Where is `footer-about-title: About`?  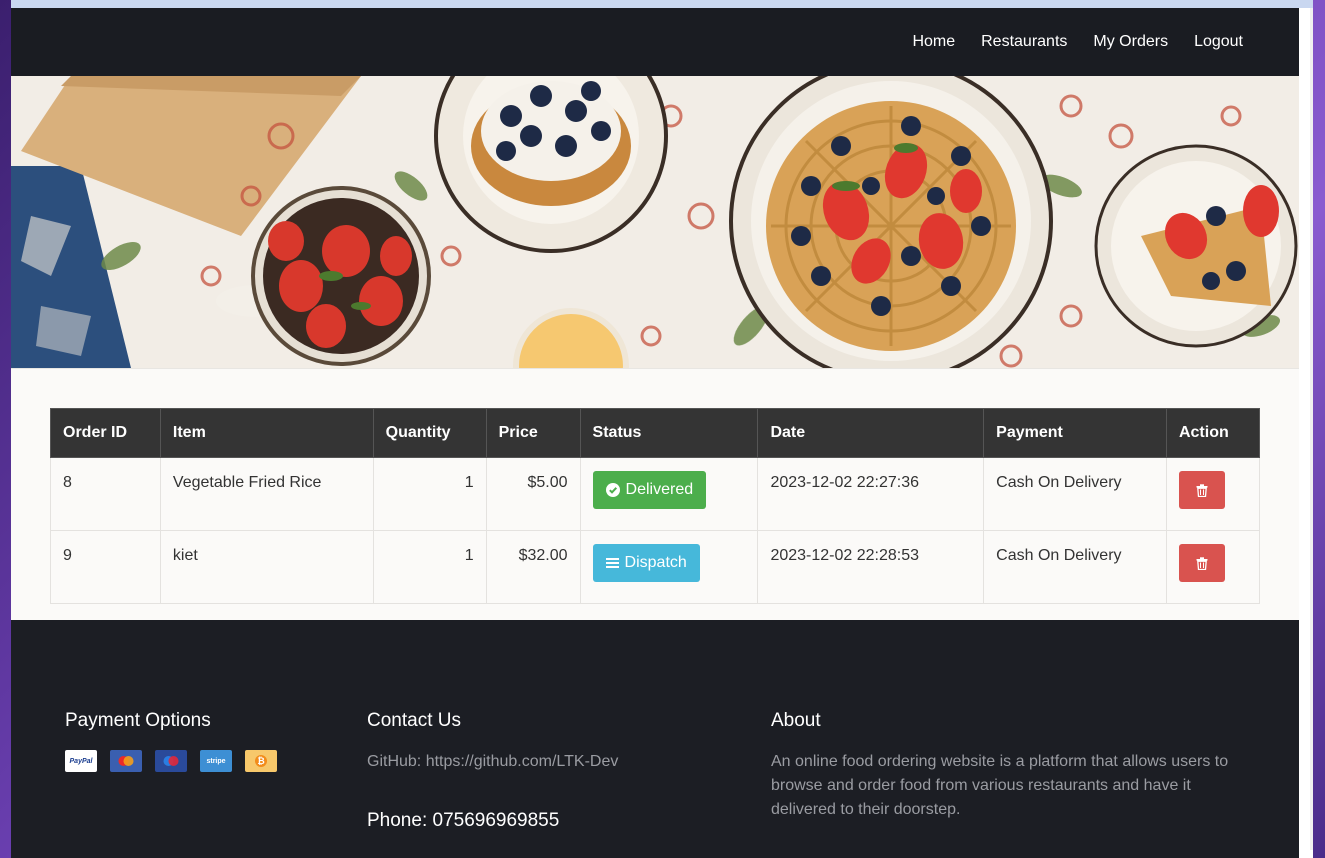 footer-about-title: About is located at coordinates (796, 720).